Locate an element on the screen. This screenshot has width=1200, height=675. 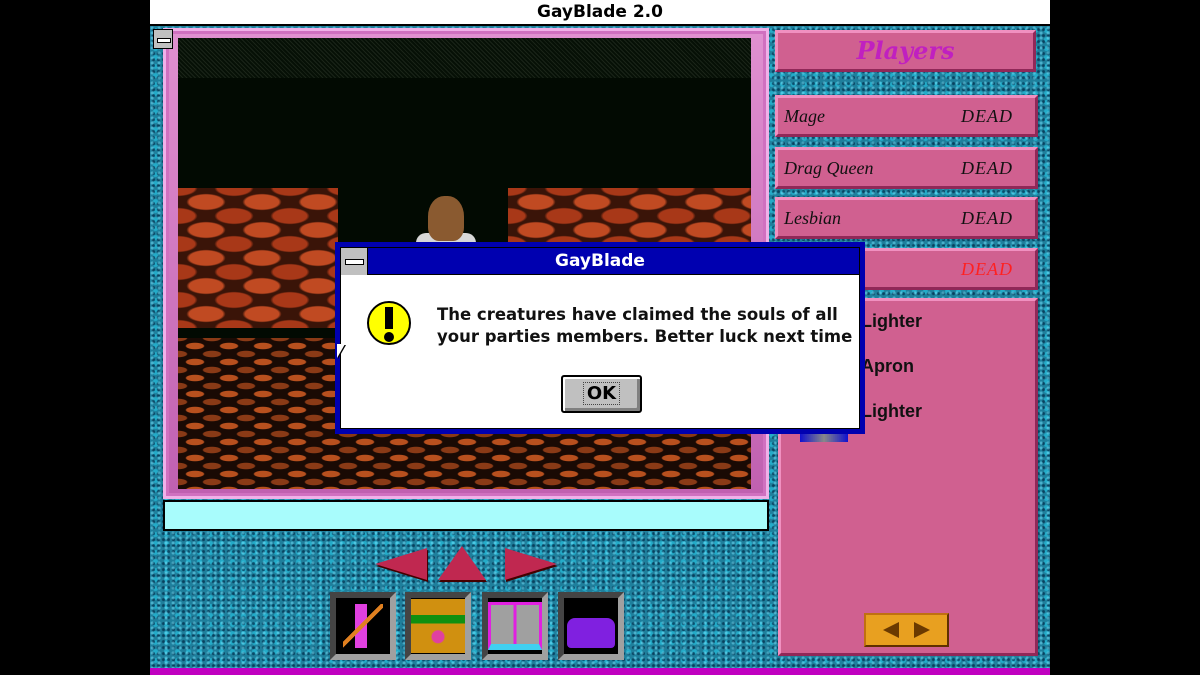
book-icon is located at coordinates (515, 626).